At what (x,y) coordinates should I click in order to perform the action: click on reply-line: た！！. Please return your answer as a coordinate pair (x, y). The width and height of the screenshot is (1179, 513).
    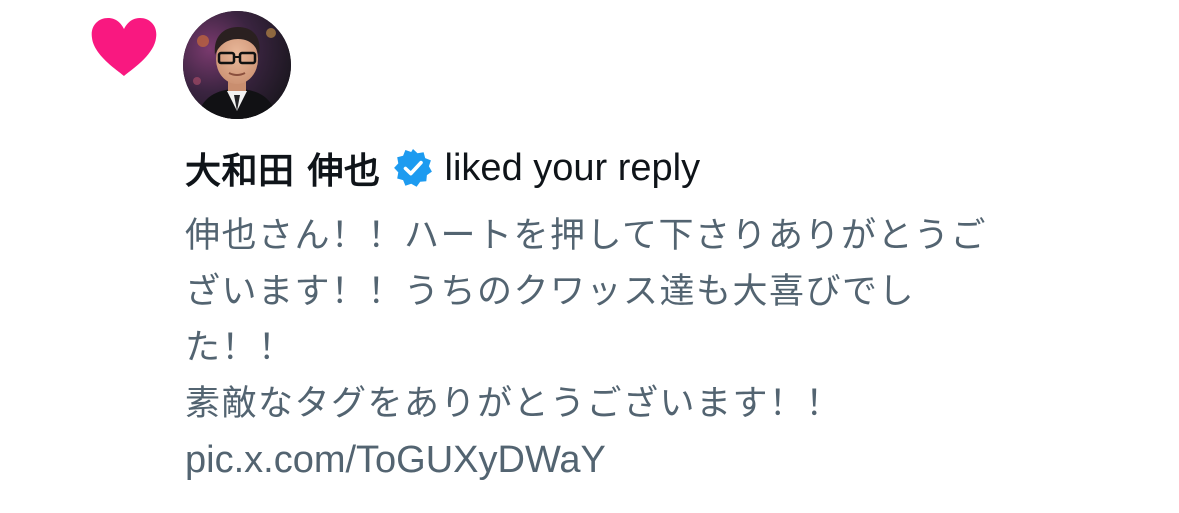
    Looking at the image, I should click on (240, 348).